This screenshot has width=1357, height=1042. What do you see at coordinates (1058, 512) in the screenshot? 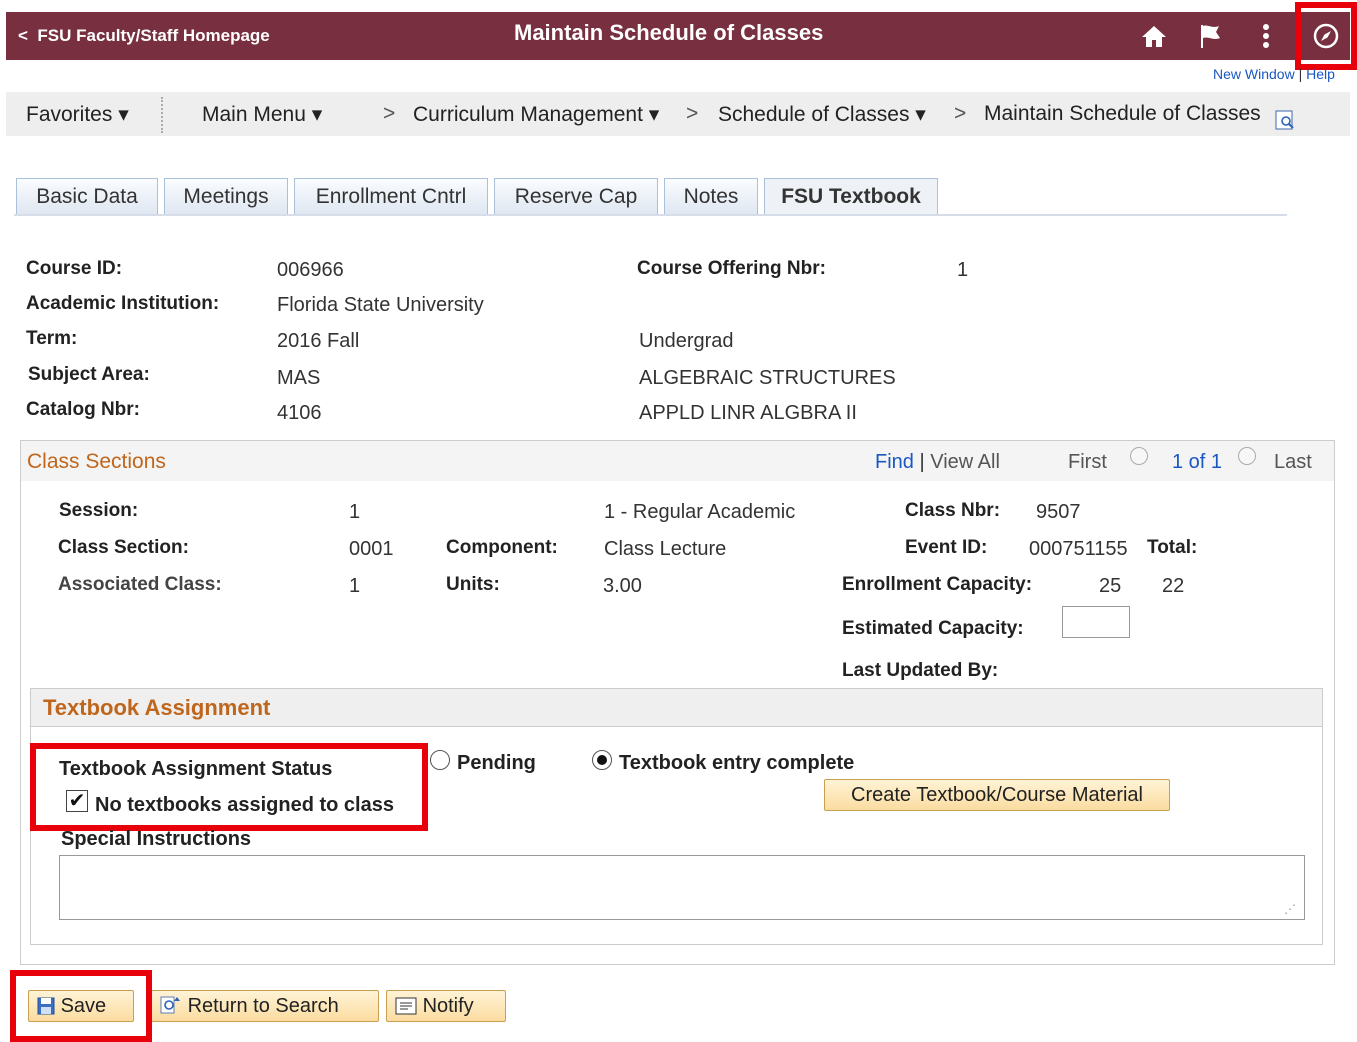
I see `class-nbr-value: 9507` at bounding box center [1058, 512].